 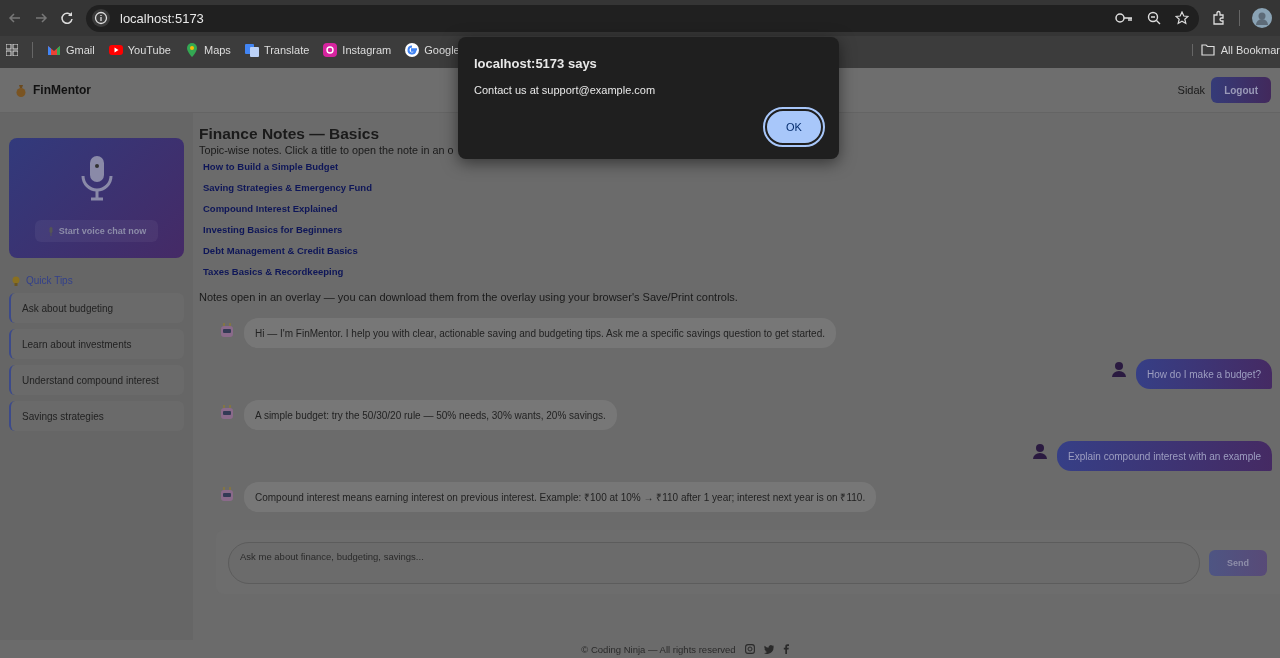 What do you see at coordinates (15, 18) in the screenshot?
I see `back-icon` at bounding box center [15, 18].